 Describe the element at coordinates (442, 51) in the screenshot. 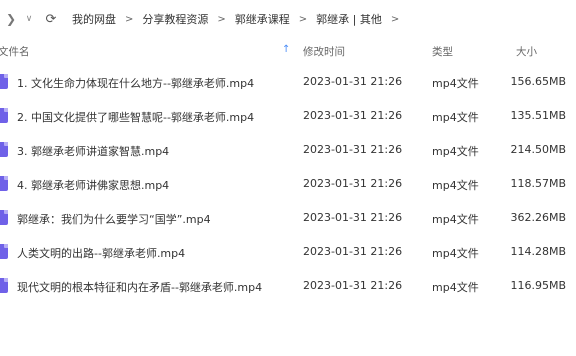

I see `column-header-type: 类型` at that location.